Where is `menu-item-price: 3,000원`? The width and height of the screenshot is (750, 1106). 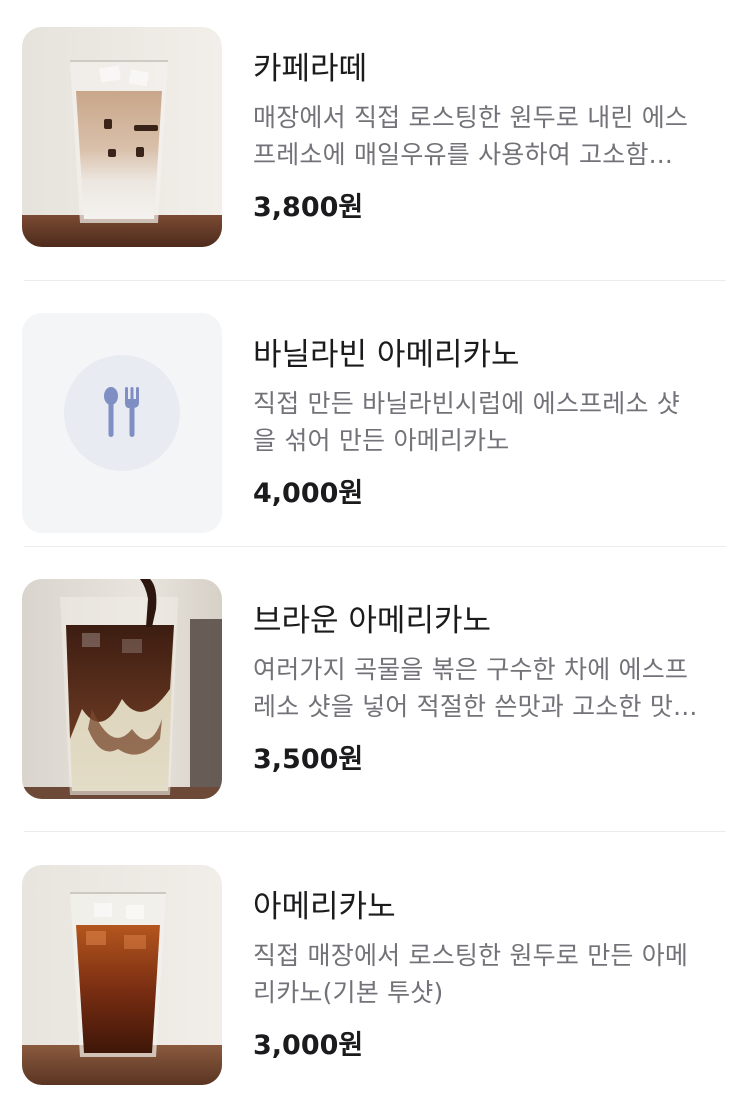
menu-item-price: 3,000원 is located at coordinates (308, 1045).